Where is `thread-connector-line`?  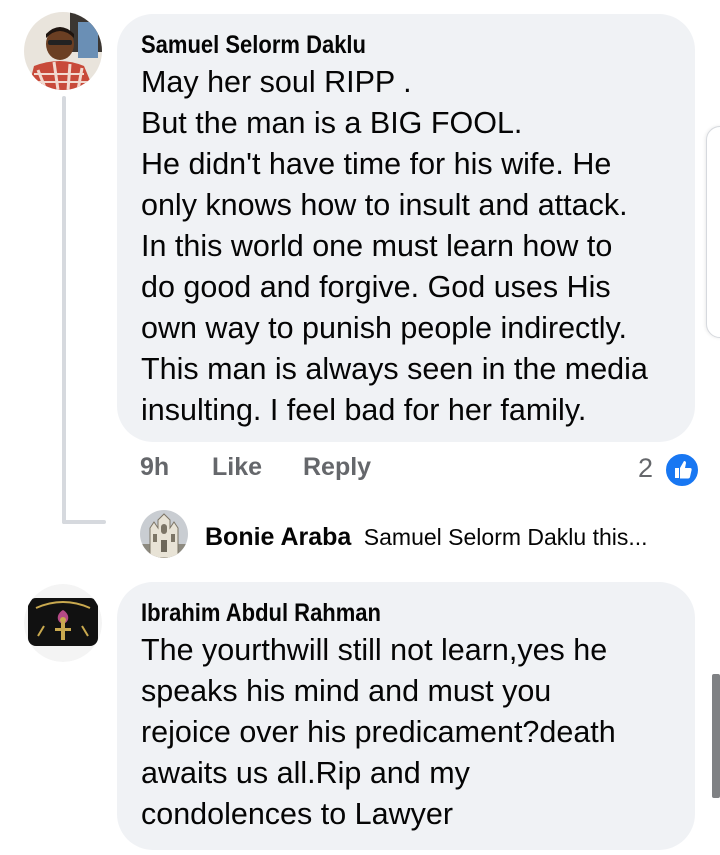
thread-connector-line is located at coordinates (64, 310).